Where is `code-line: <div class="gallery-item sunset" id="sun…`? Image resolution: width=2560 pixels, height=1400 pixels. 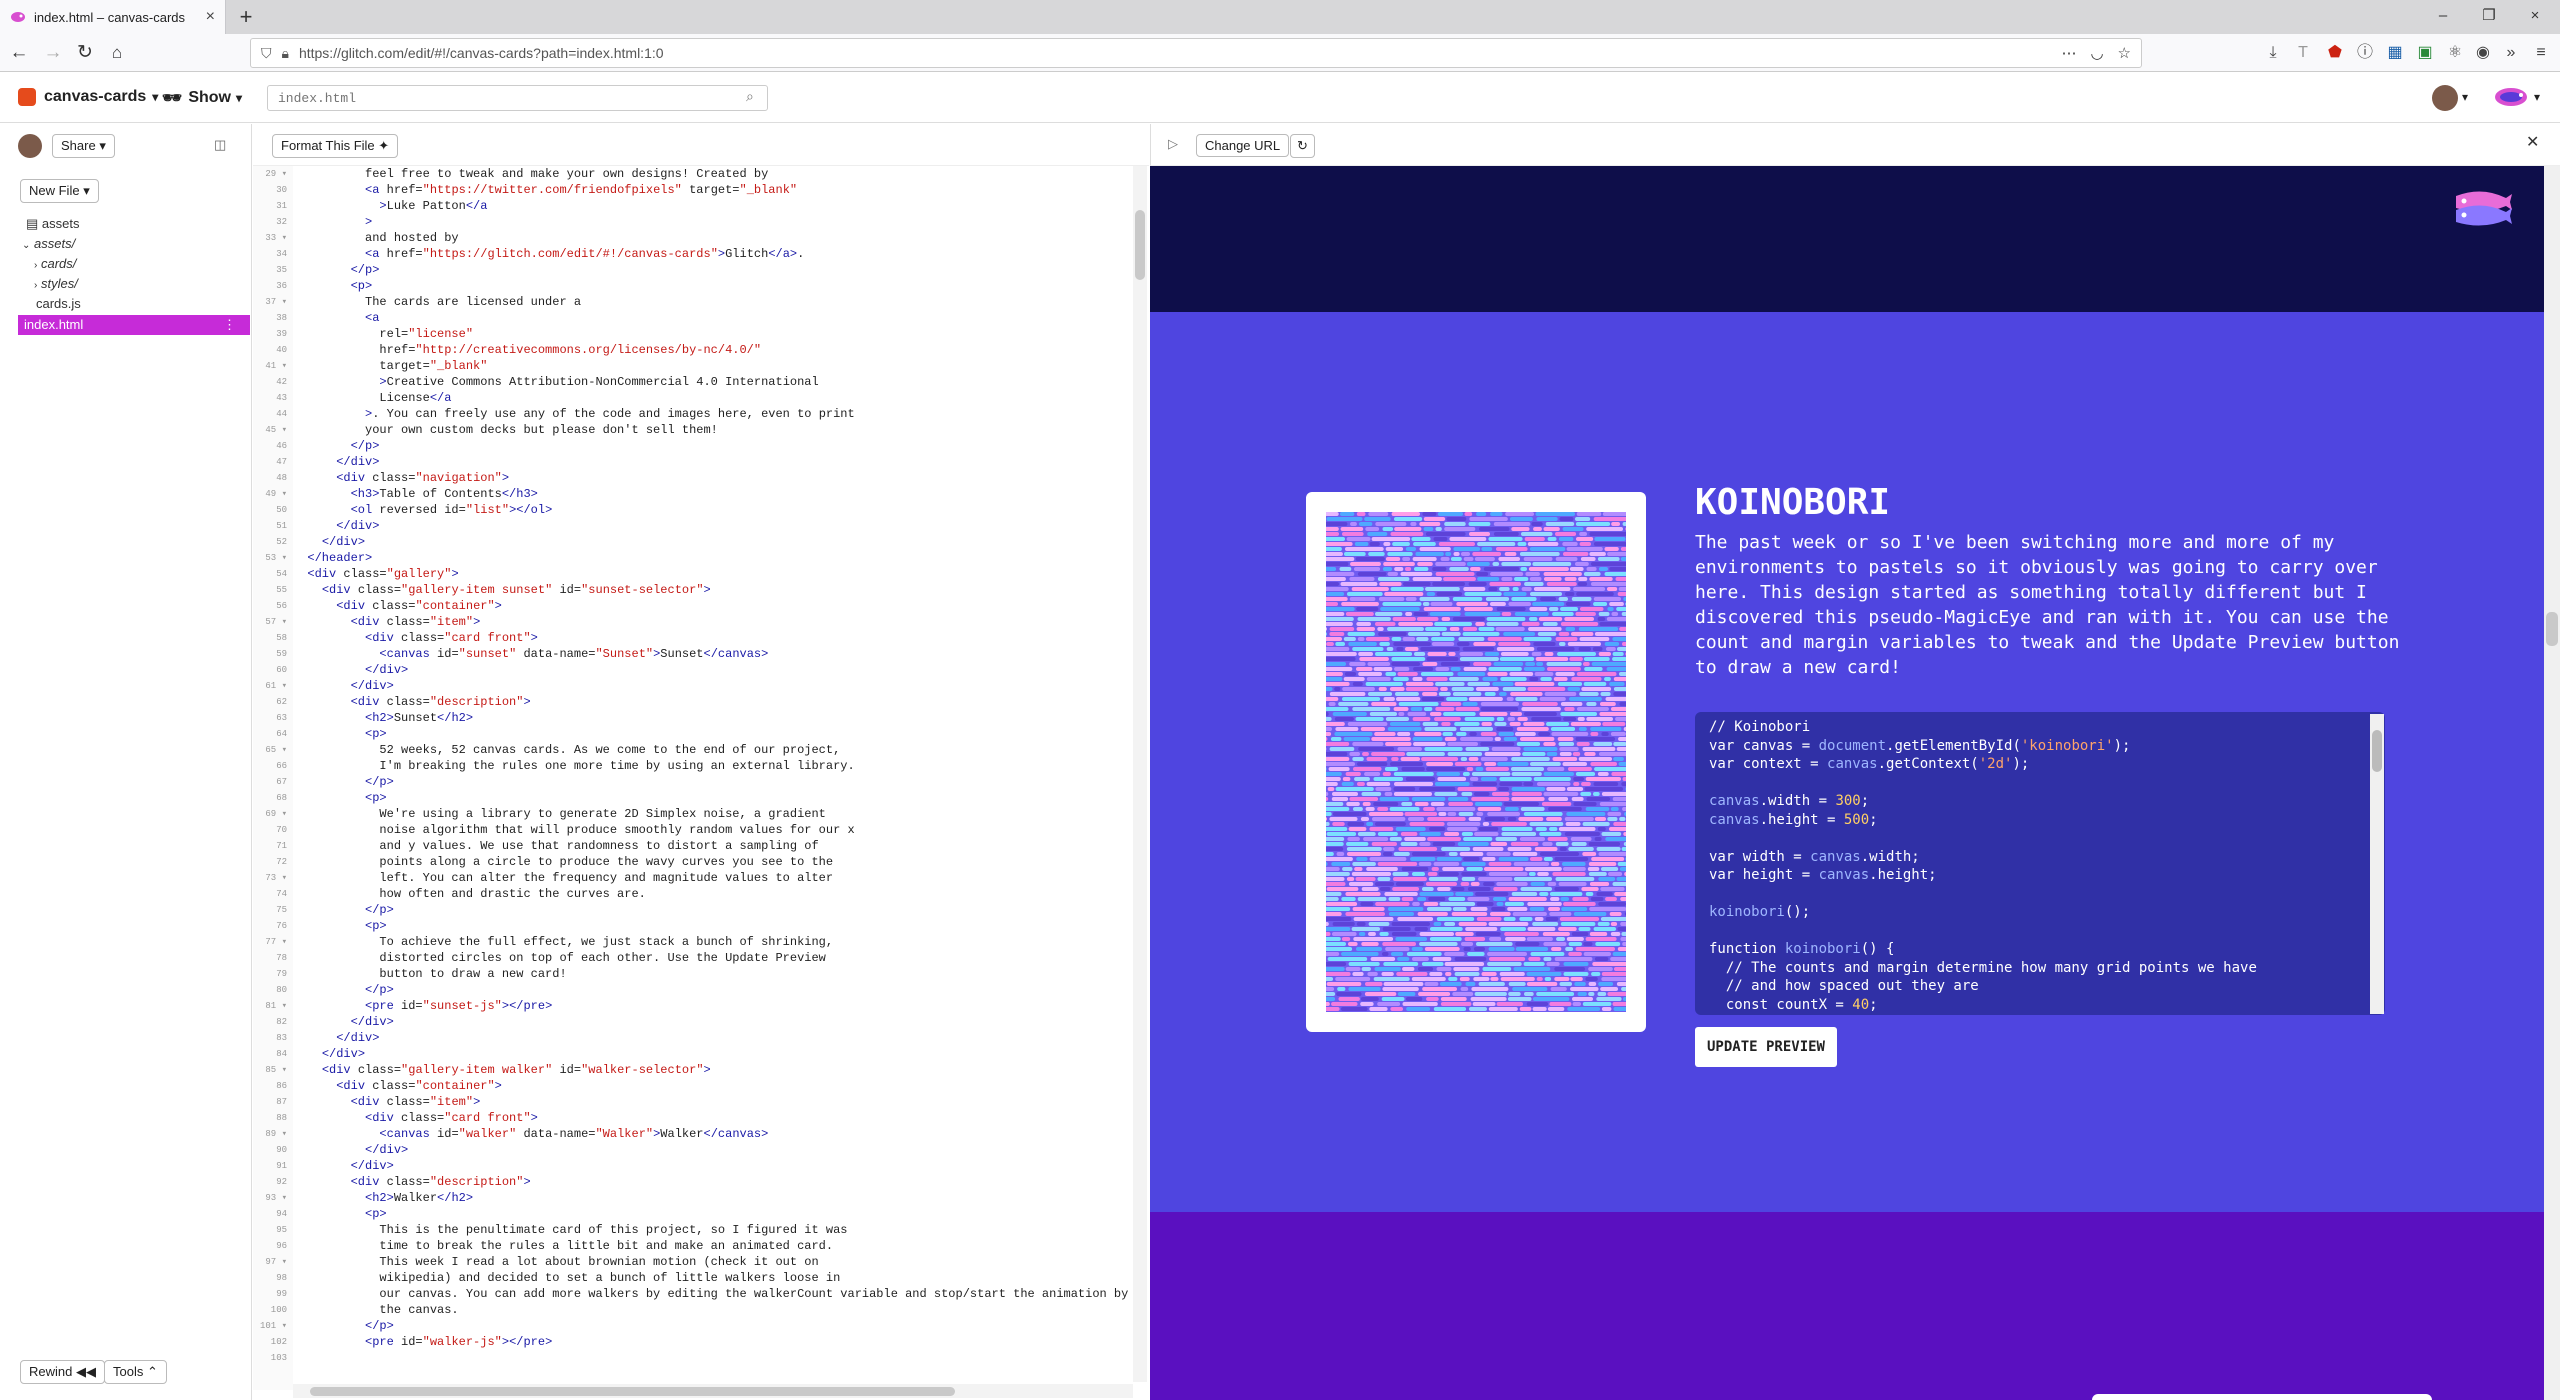 code-line: <div class="gallery-item sunset" id="sun… is located at coordinates (713, 590).